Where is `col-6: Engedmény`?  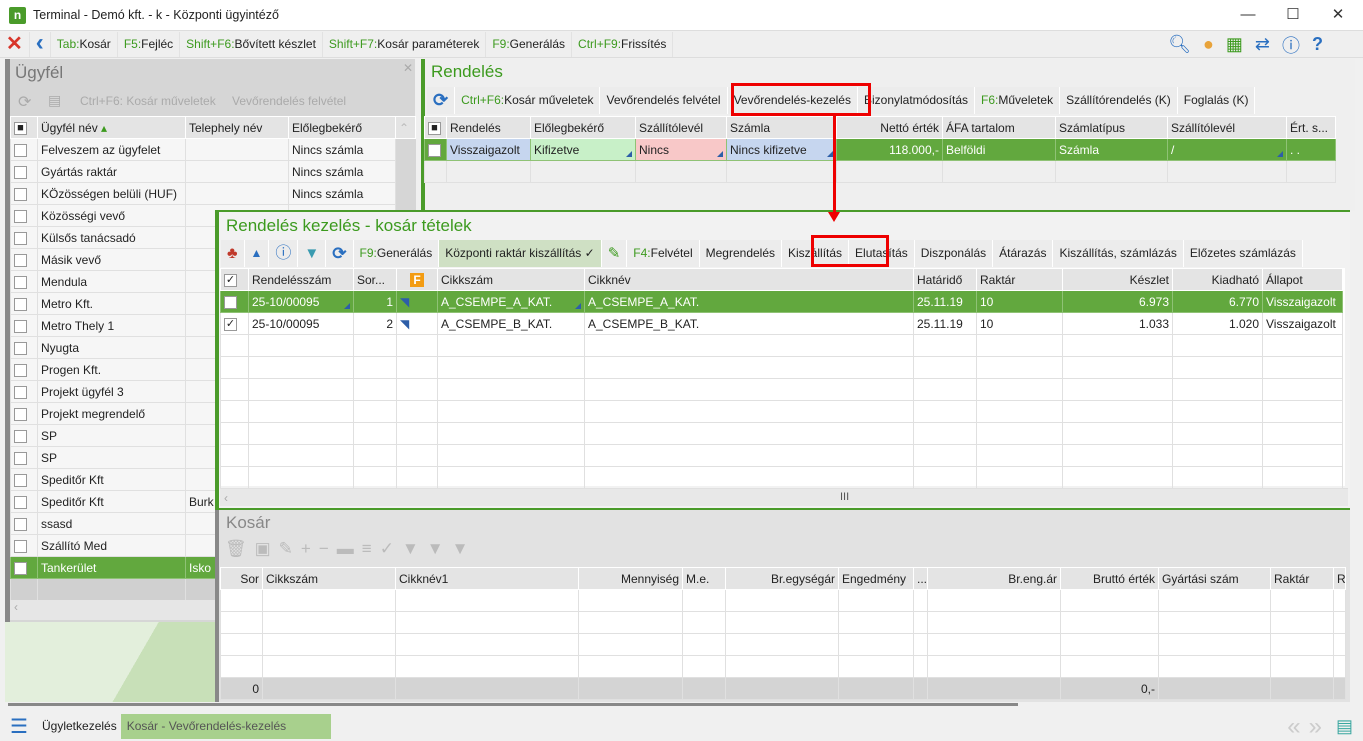 col-6: Engedmény is located at coordinates (876, 578).